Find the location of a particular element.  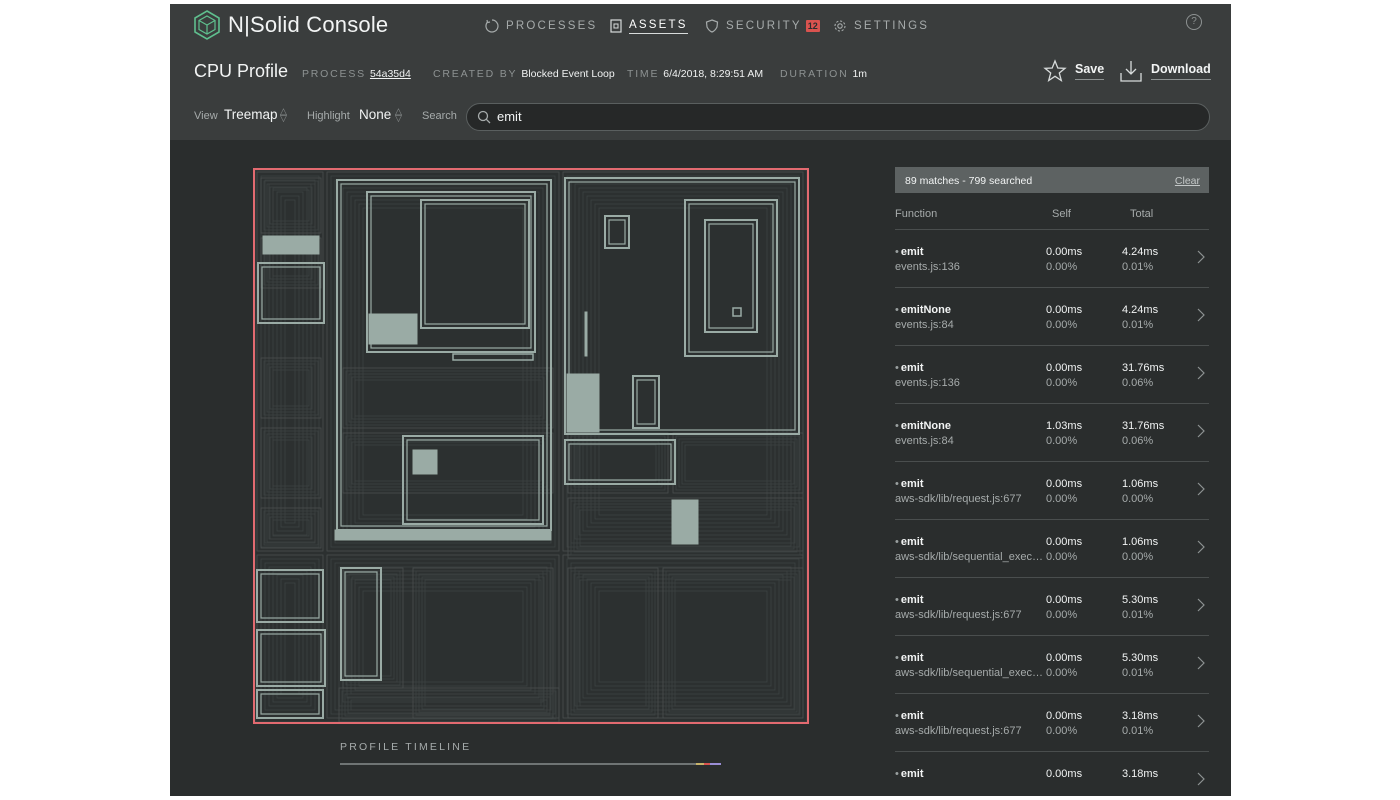

column-self: Self is located at coordinates (1061, 214).